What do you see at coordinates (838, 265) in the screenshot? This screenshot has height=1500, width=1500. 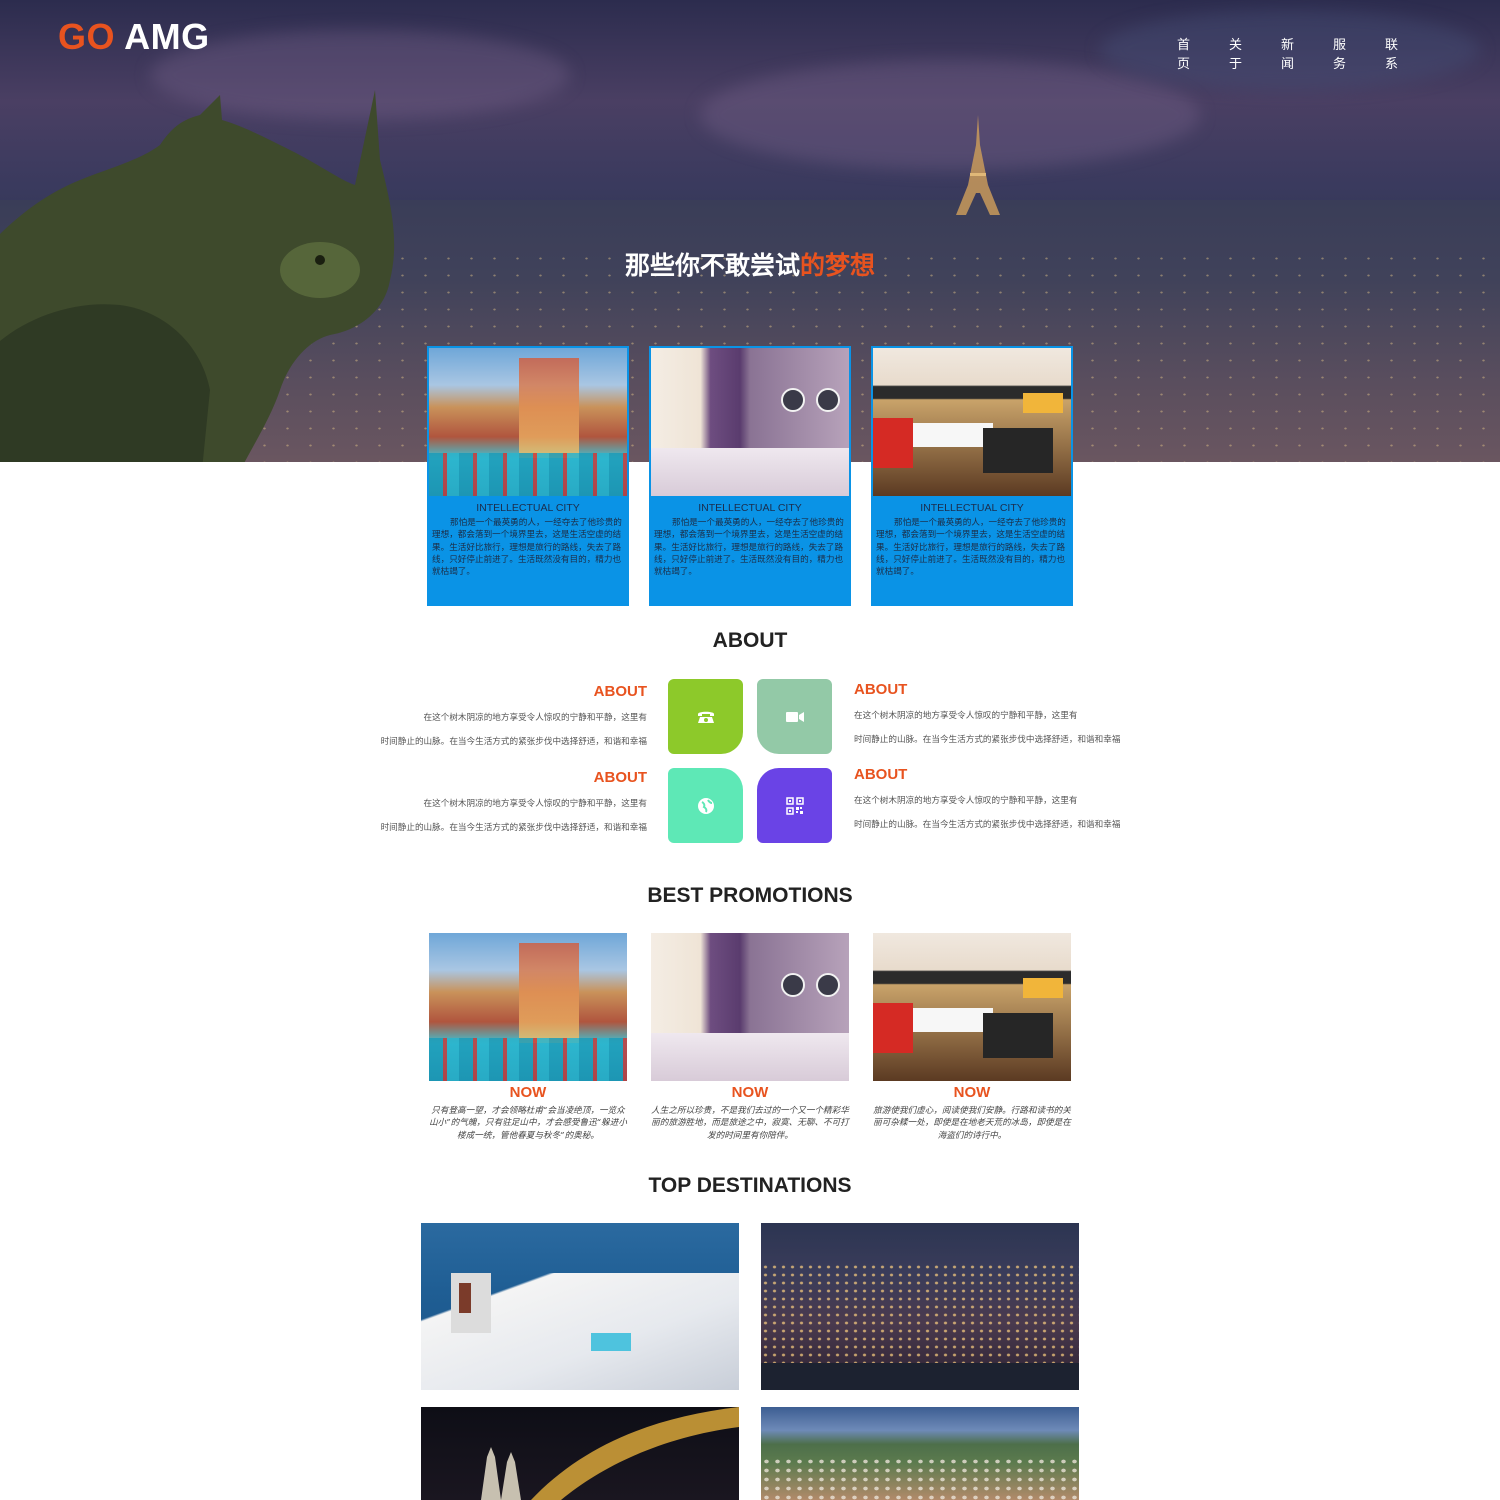 I see `hero-title-accent: 的梦想` at bounding box center [838, 265].